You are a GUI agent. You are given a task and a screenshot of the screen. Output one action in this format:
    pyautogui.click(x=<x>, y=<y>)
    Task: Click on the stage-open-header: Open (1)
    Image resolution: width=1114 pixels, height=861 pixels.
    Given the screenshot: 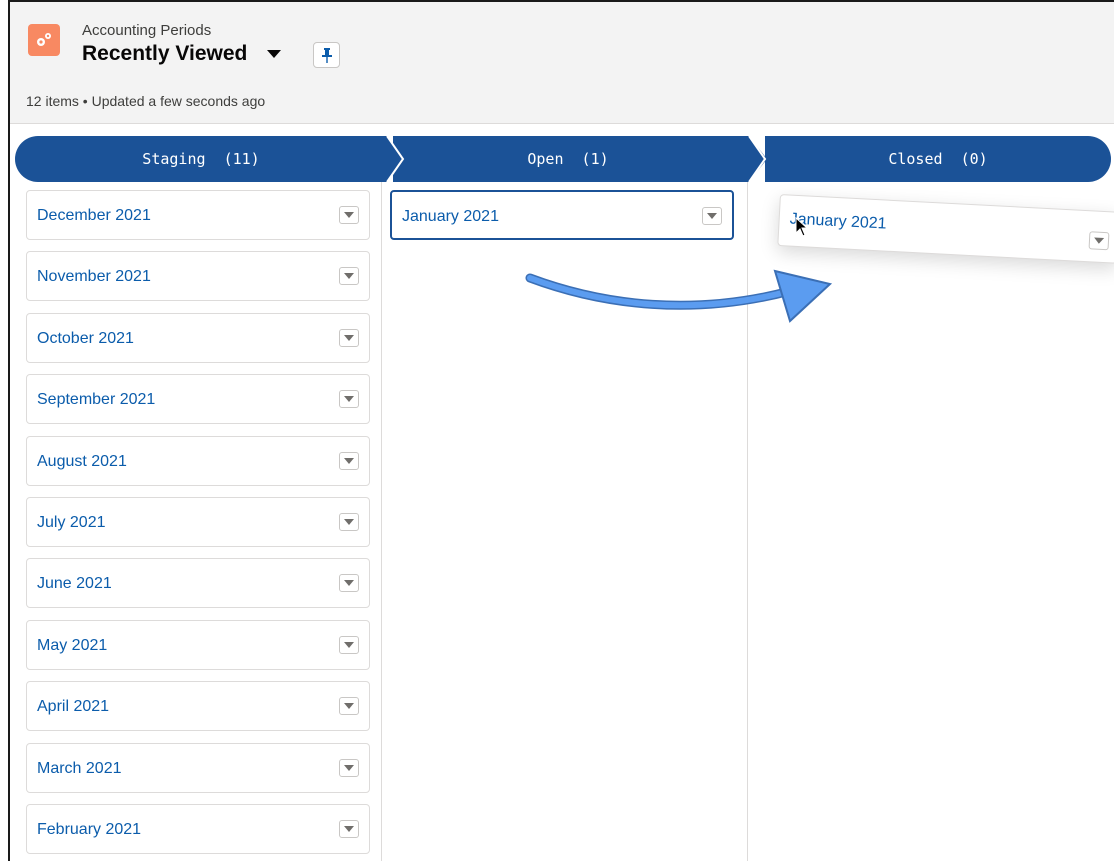 What is the action you would take?
    pyautogui.click(x=568, y=159)
    